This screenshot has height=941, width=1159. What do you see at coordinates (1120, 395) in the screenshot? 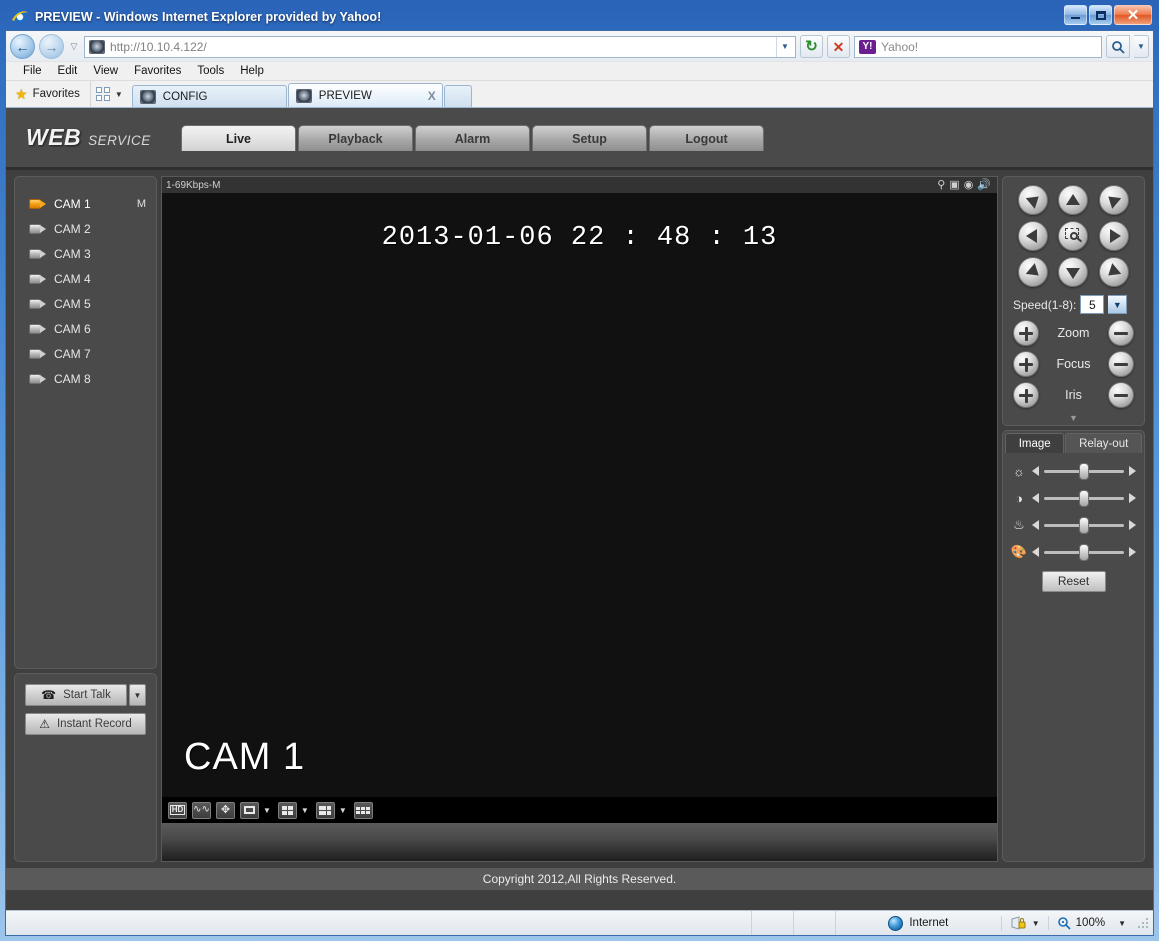
I see `iris-decrease-button` at bounding box center [1120, 395].